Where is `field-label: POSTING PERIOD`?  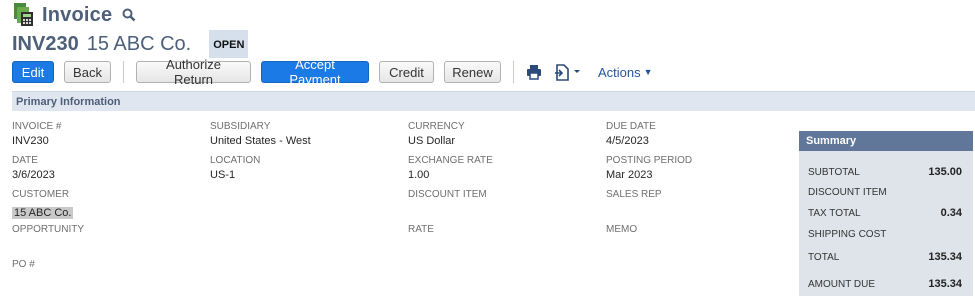
field-label: POSTING PERIOD is located at coordinates (649, 160).